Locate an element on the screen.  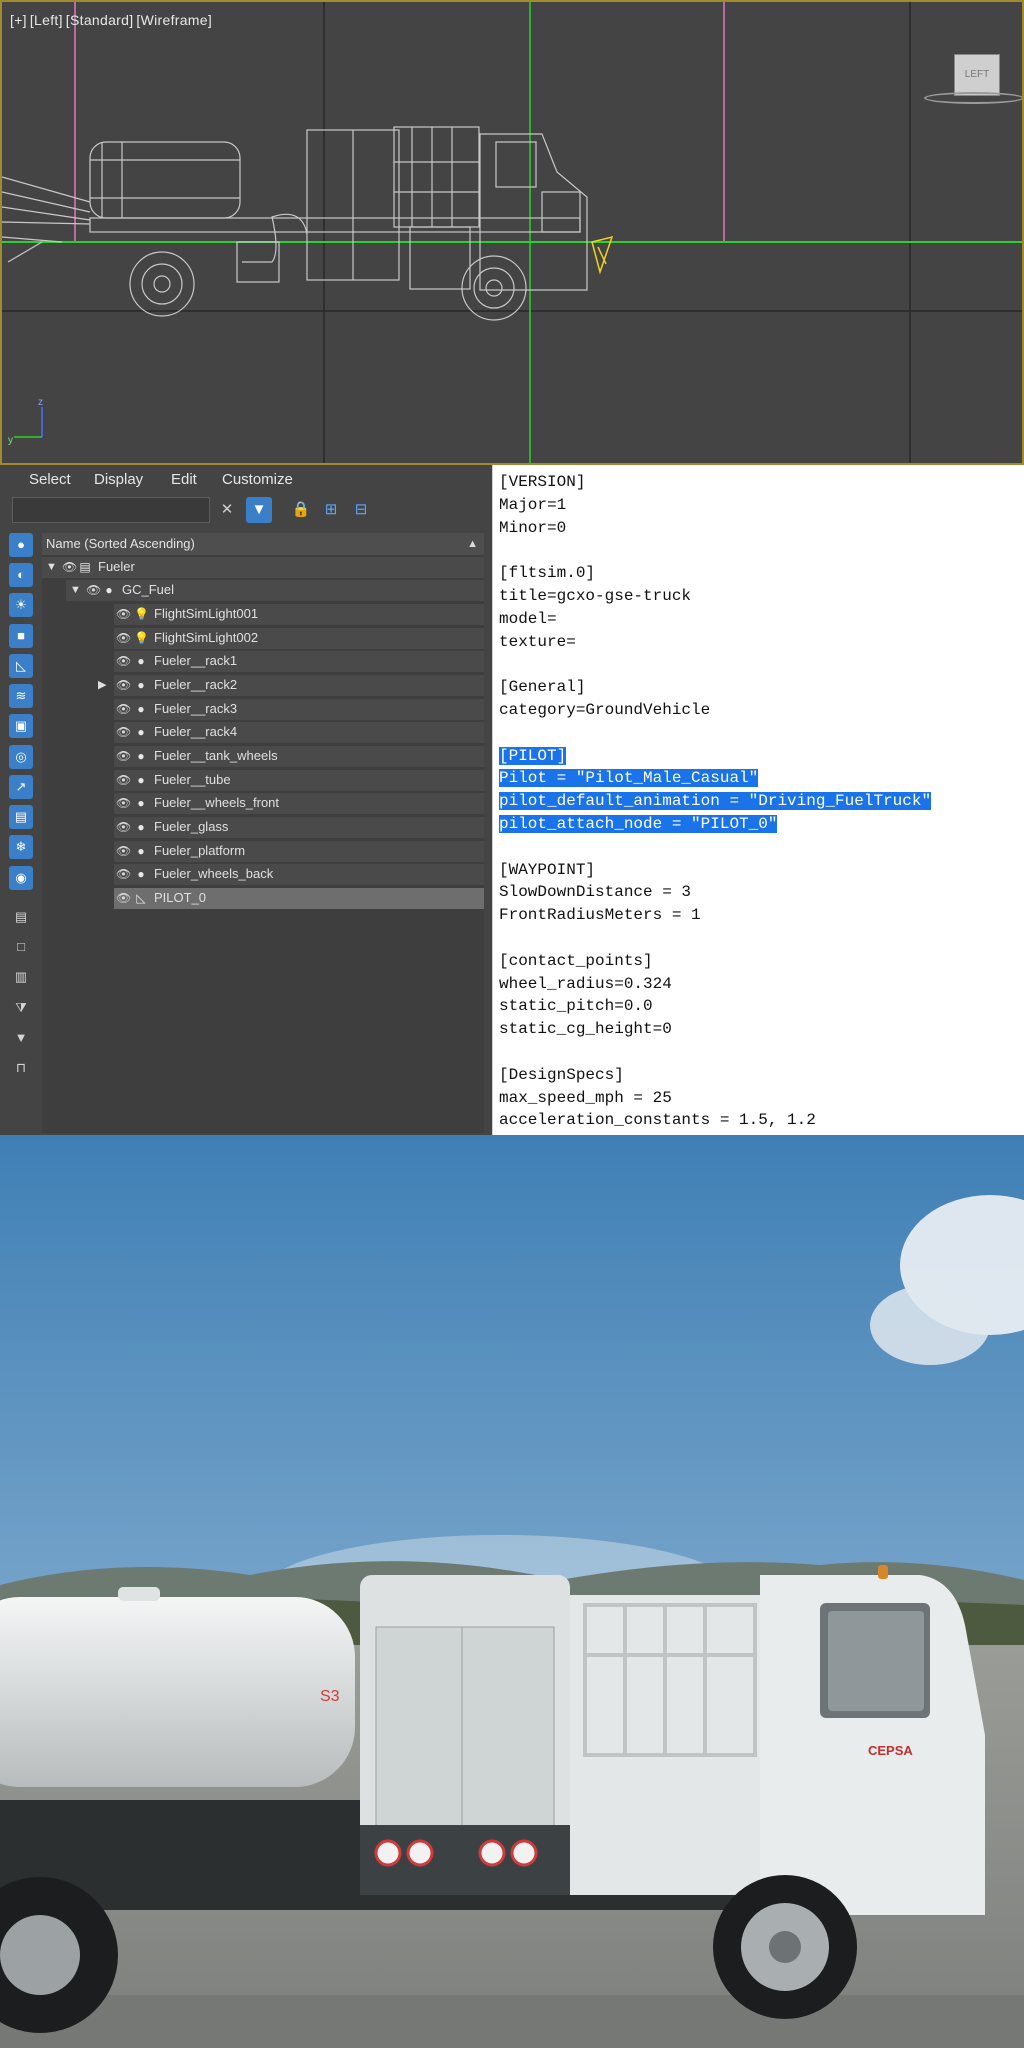
config-line: [fltsim.0] is located at coordinates (715, 573).